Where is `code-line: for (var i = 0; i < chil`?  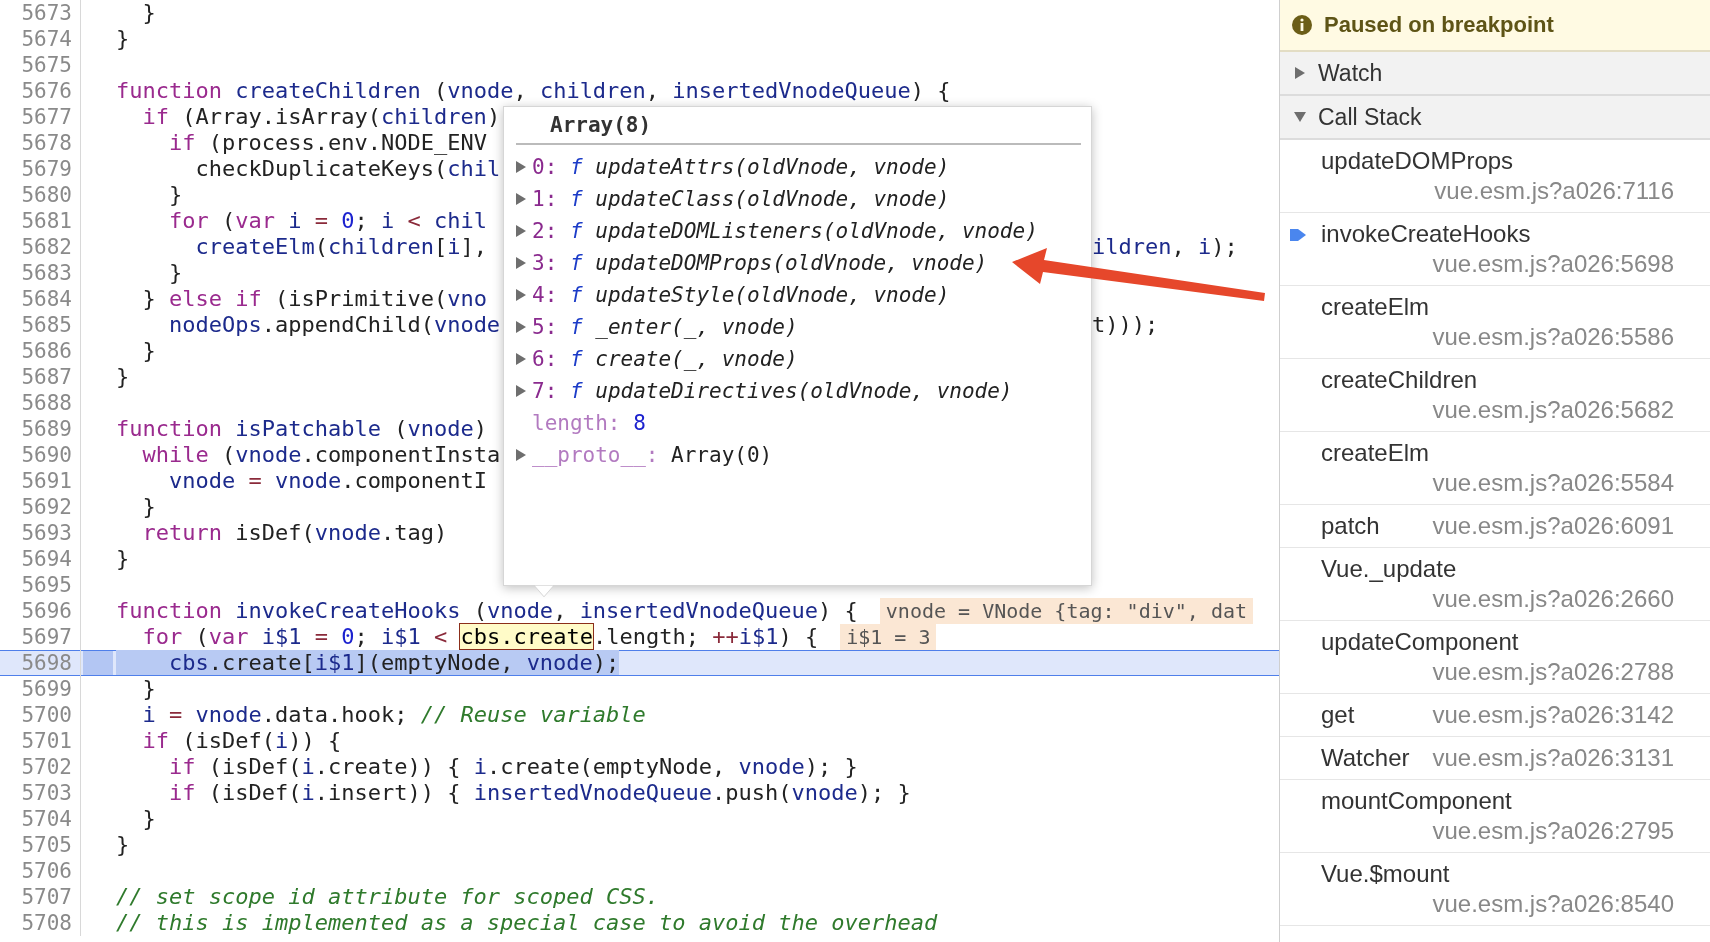 code-line: for (var i = 0; i < chil is located at coordinates (327, 220).